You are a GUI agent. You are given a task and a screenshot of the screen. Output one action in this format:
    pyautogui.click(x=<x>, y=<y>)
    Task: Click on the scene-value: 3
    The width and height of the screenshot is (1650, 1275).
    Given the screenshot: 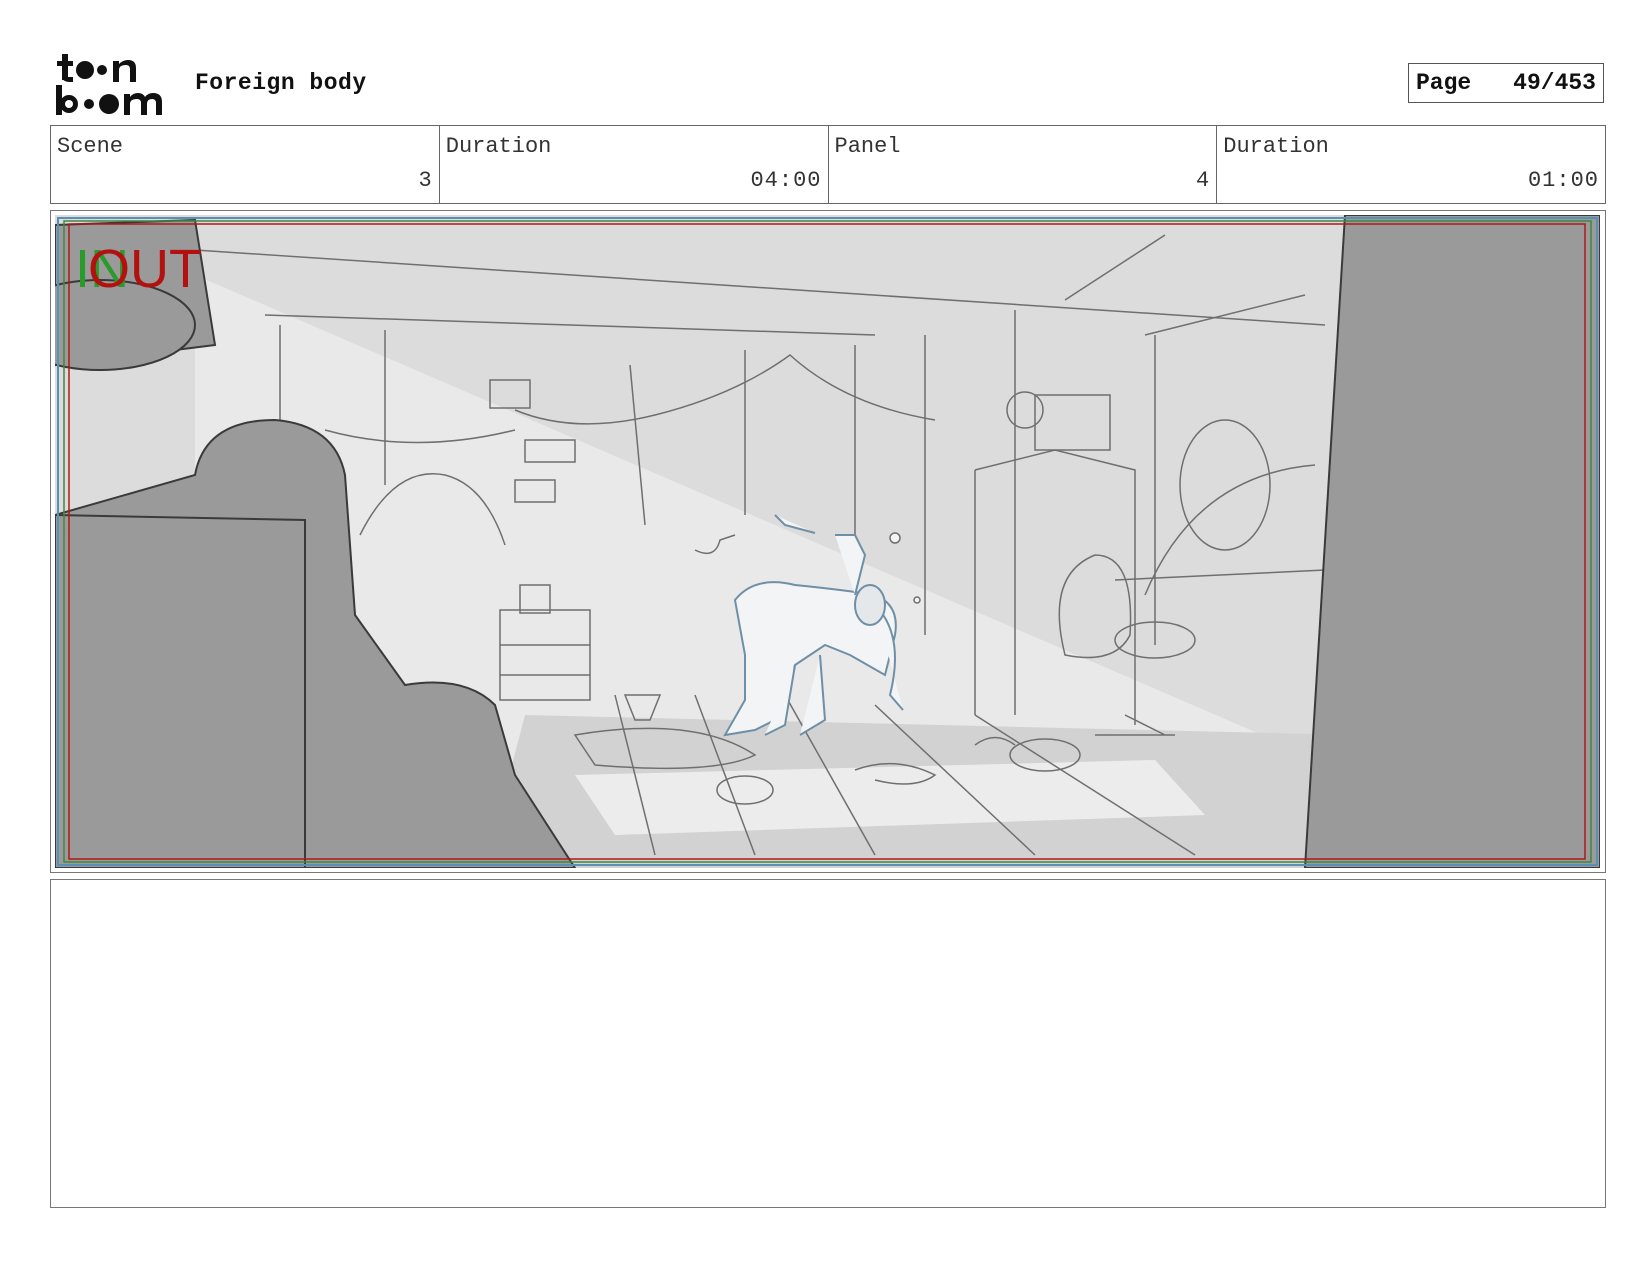 What is the action you would take?
    pyautogui.click(x=425, y=180)
    